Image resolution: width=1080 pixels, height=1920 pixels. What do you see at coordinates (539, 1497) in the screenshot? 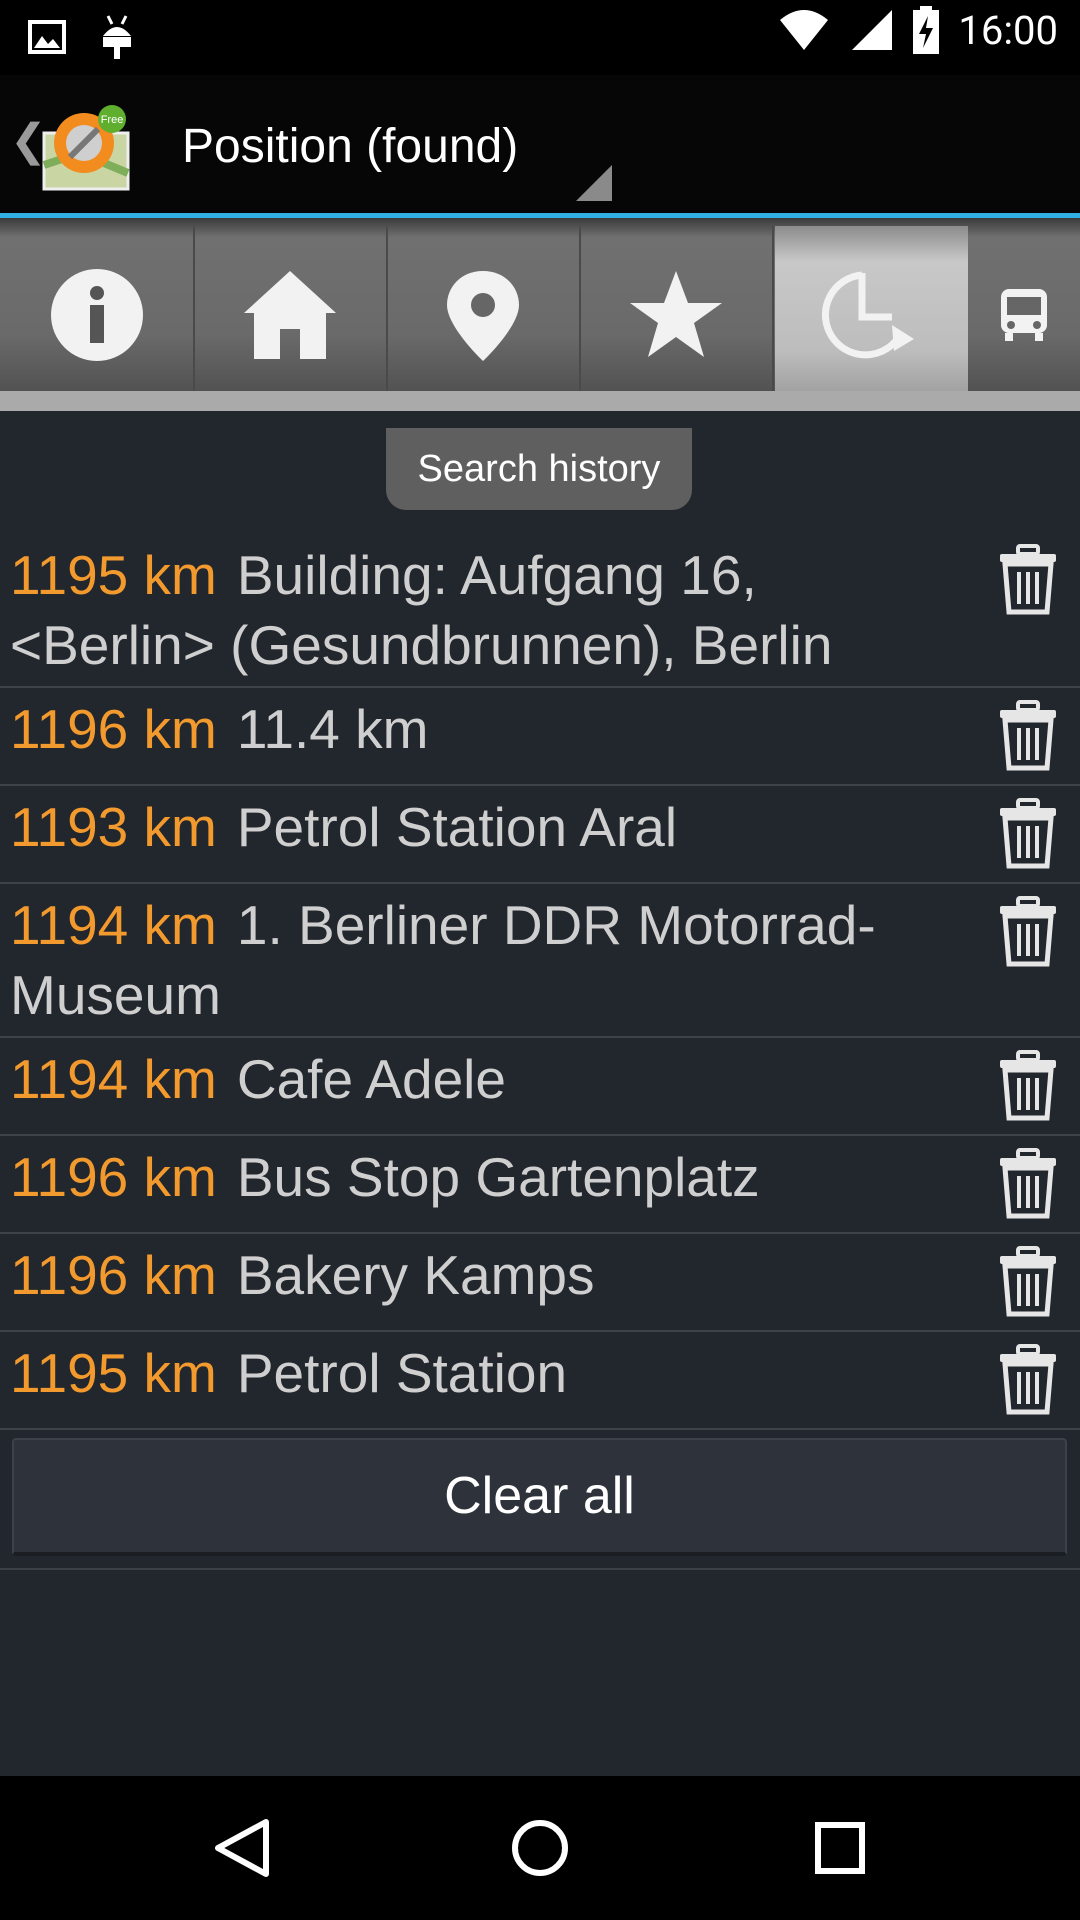
I see `clear-all-button: Clear all` at bounding box center [539, 1497].